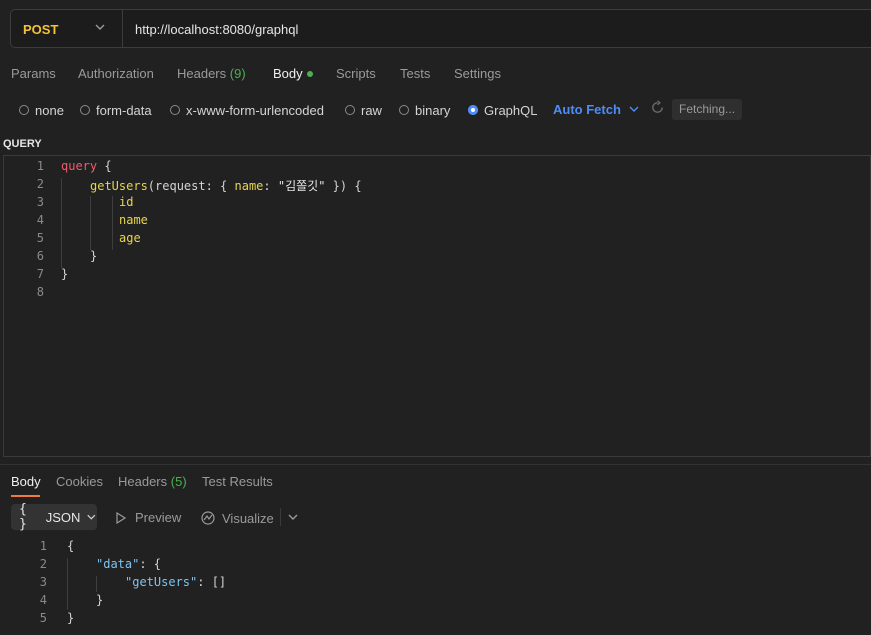 This screenshot has height=635, width=871. What do you see at coordinates (216, 29) in the screenshot?
I see `url-input: http://localhost:8080/graphql` at bounding box center [216, 29].